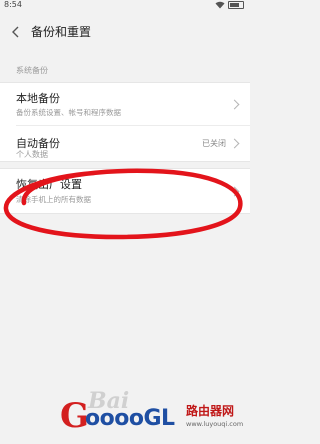 The height and width of the screenshot is (444, 320). Describe the element at coordinates (38, 98) in the screenshot. I see `local-backup-title: 本地备份` at that location.